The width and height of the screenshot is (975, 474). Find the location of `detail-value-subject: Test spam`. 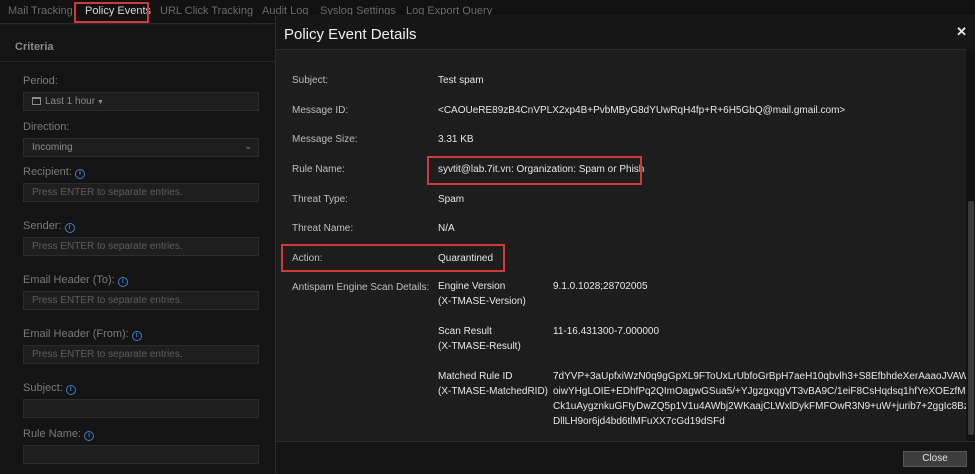

detail-value-subject: Test spam is located at coordinates (461, 80).